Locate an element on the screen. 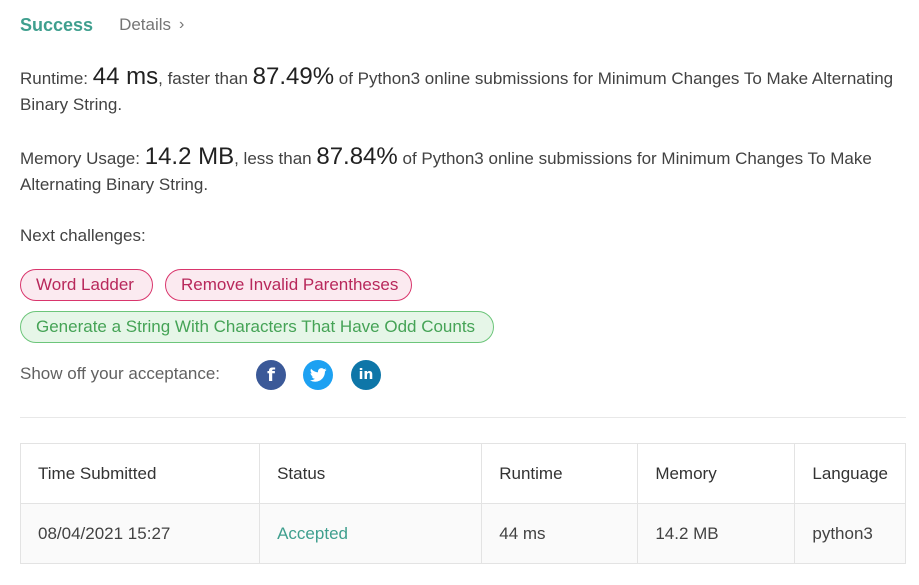  column-header-memory: Memory is located at coordinates (716, 473).